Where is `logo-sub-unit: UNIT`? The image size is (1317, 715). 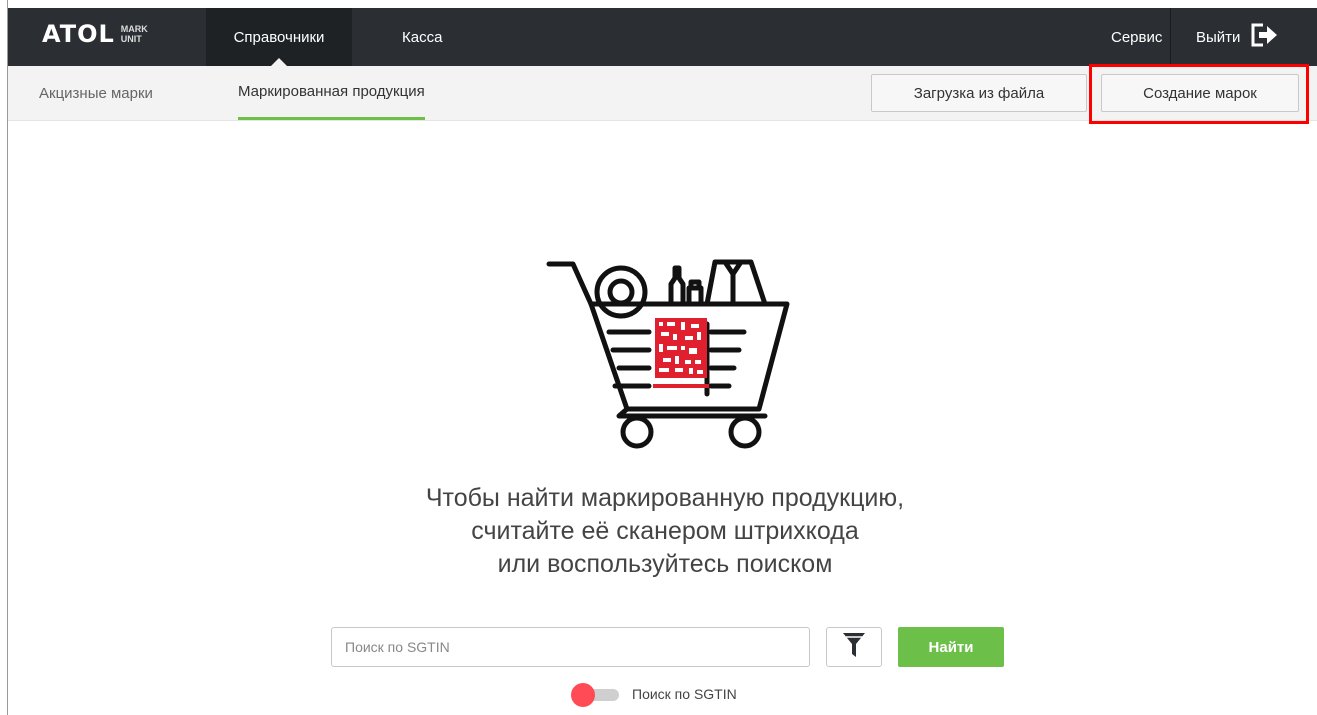
logo-sub-unit: UNIT is located at coordinates (131, 39).